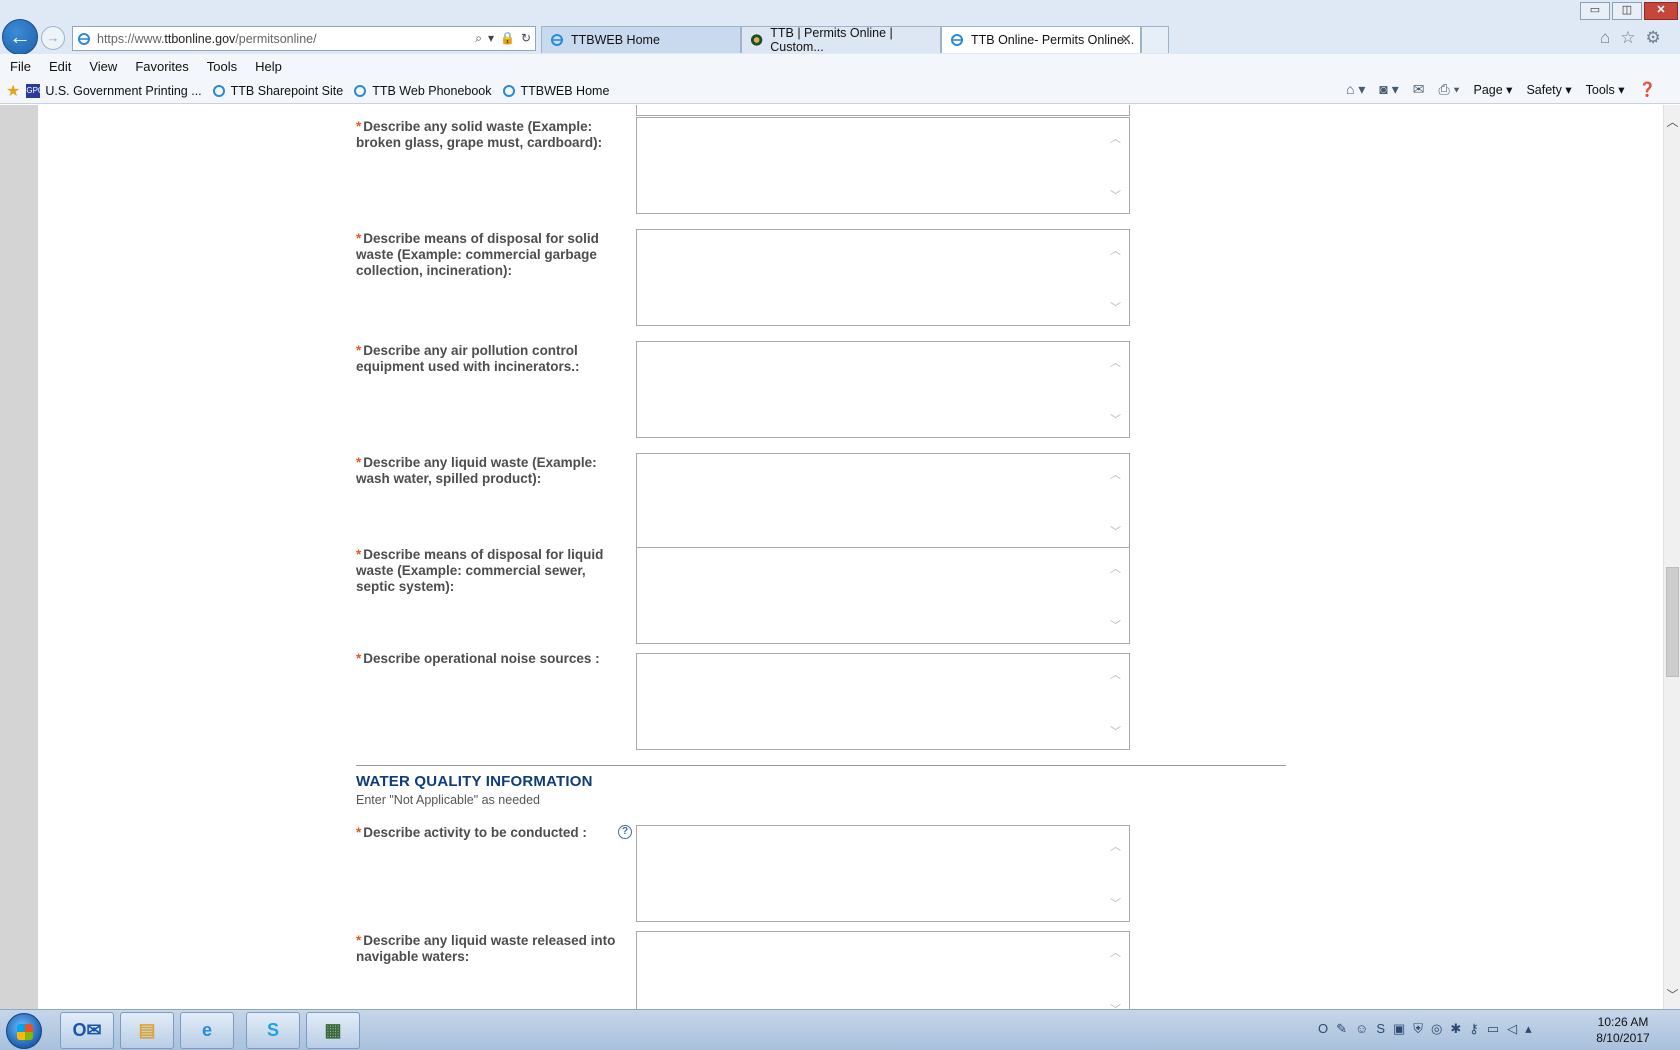  Describe the element at coordinates (1528, 1029) in the screenshot. I see `show-hidden-icon: ▴` at that location.